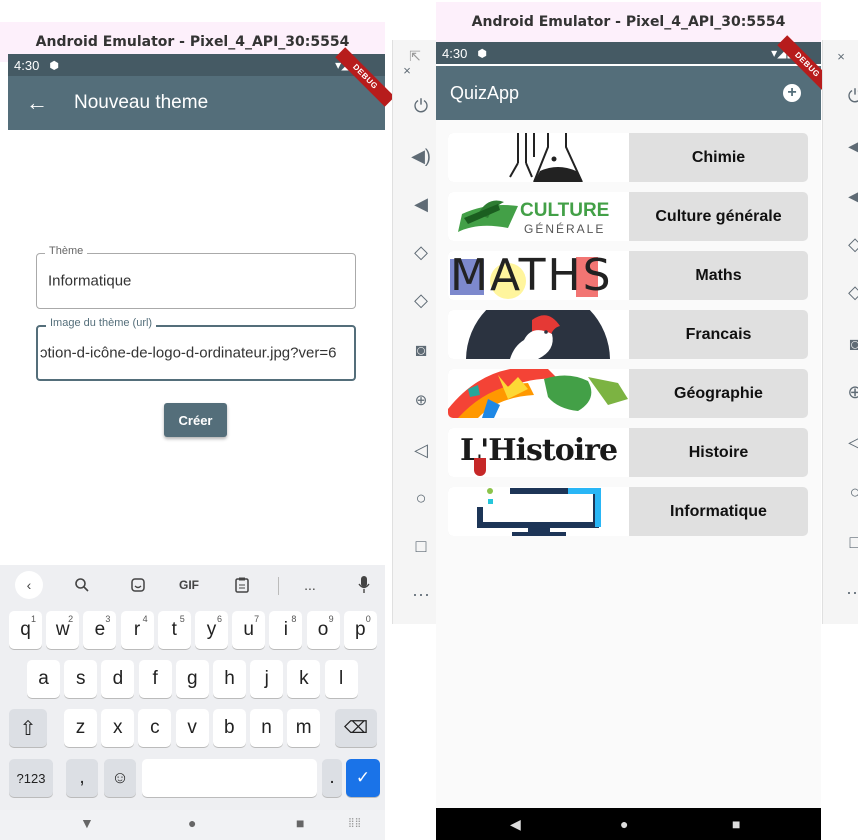 This screenshot has height=840, width=858. What do you see at coordinates (356, 728) in the screenshot?
I see `backspace-key: ⌫` at bounding box center [356, 728].